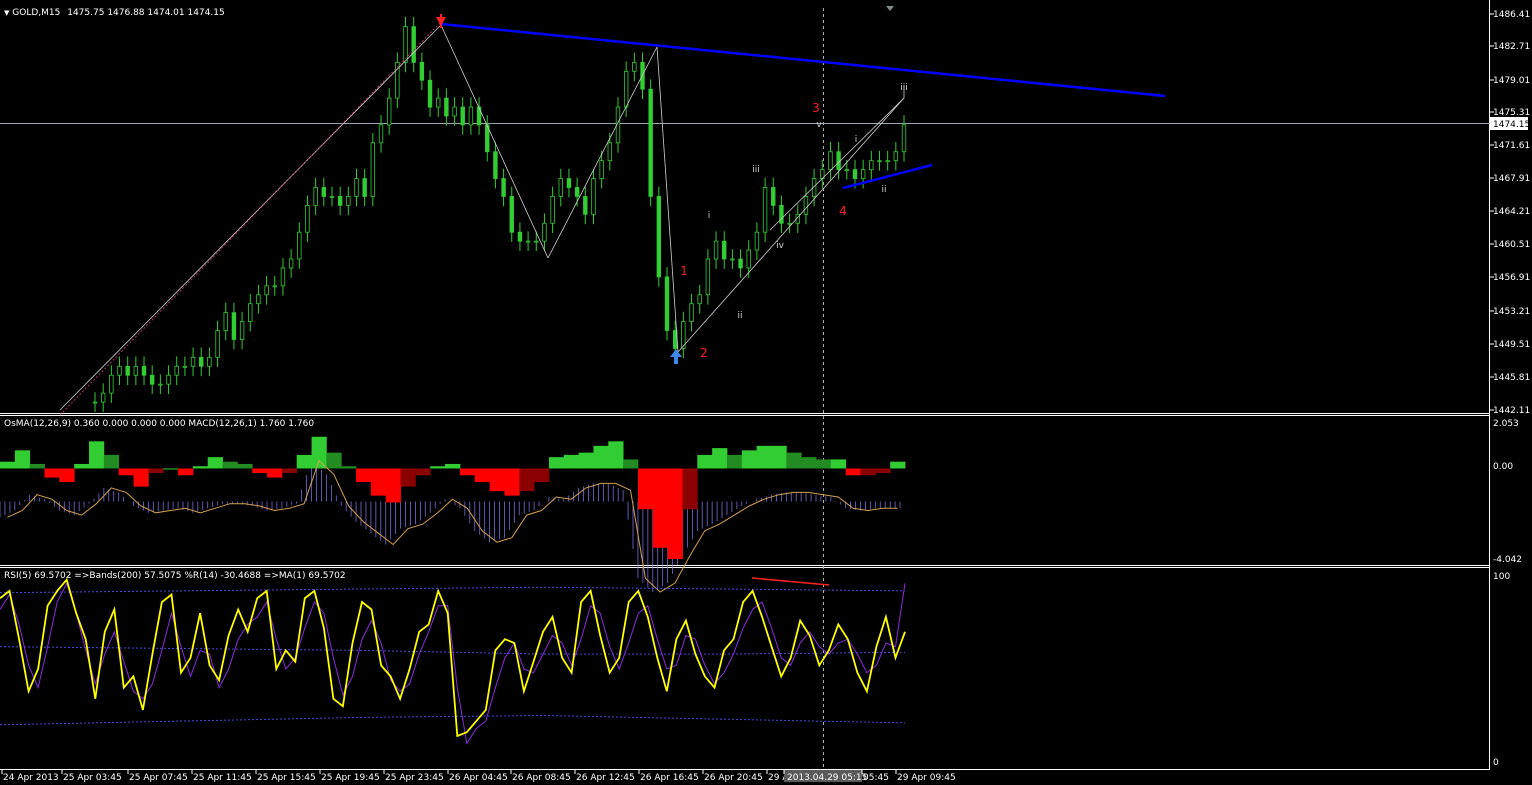 The height and width of the screenshot is (785, 1532). I want to click on bollinger-band-line, so click(453, 590).